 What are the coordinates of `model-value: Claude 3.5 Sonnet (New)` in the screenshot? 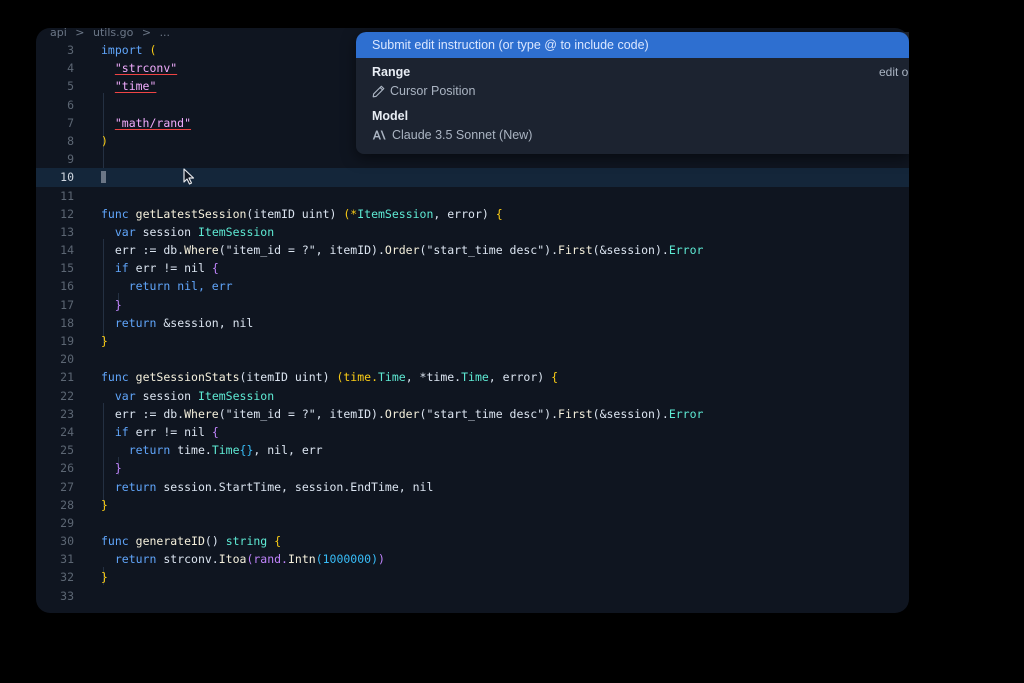 It's located at (462, 135).